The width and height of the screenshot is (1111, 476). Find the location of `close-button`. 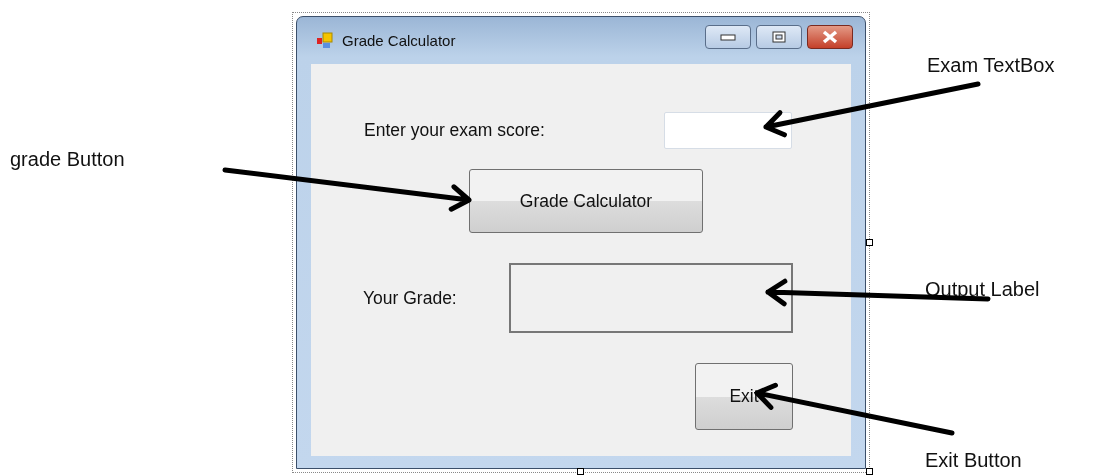

close-button is located at coordinates (830, 36).